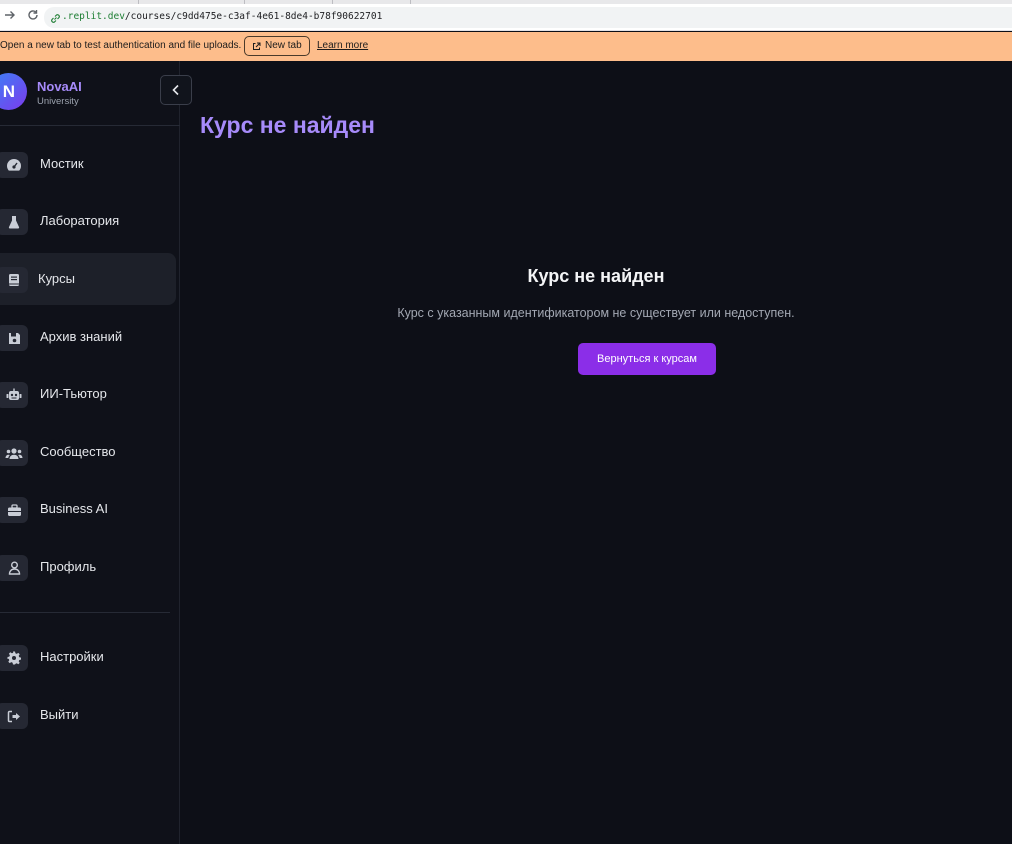 This screenshot has height=844, width=1012. I want to click on forward-arrow-icon, so click(10, 17).